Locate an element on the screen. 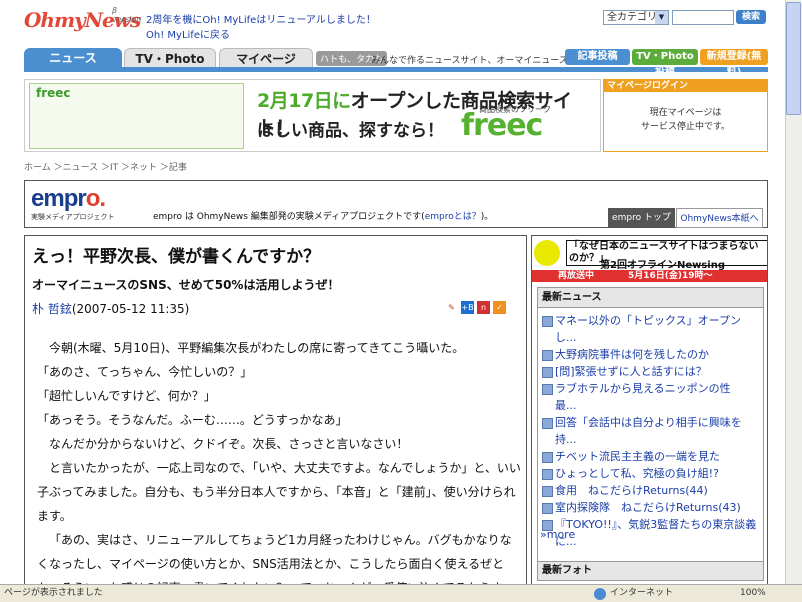 The image size is (802, 602). news-item: [問]緊張せずに人と話すには？ is located at coordinates (652, 371).